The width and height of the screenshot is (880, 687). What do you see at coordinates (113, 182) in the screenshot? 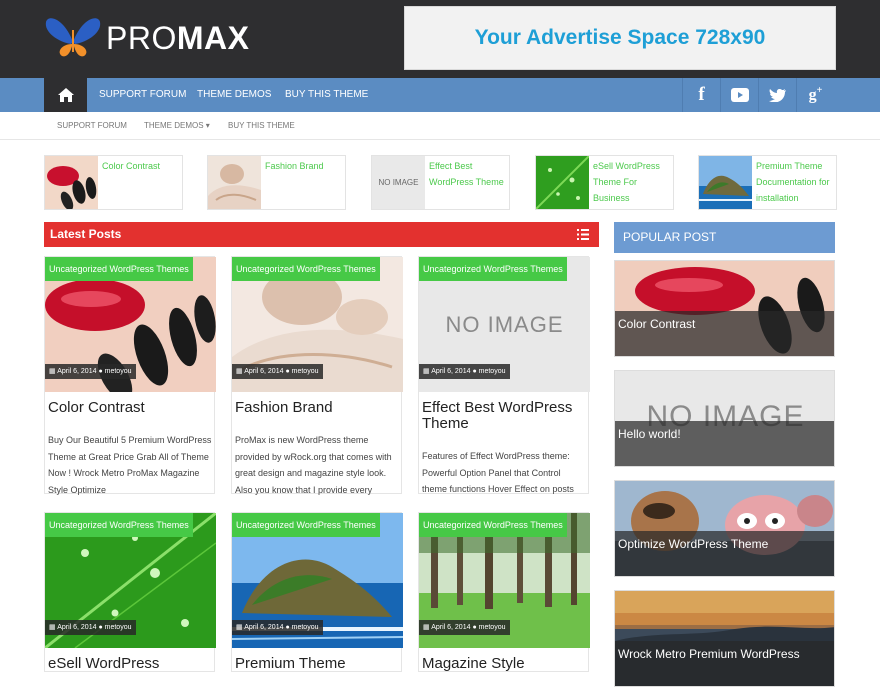
I see `featured-item: Color Contrast` at bounding box center [113, 182].